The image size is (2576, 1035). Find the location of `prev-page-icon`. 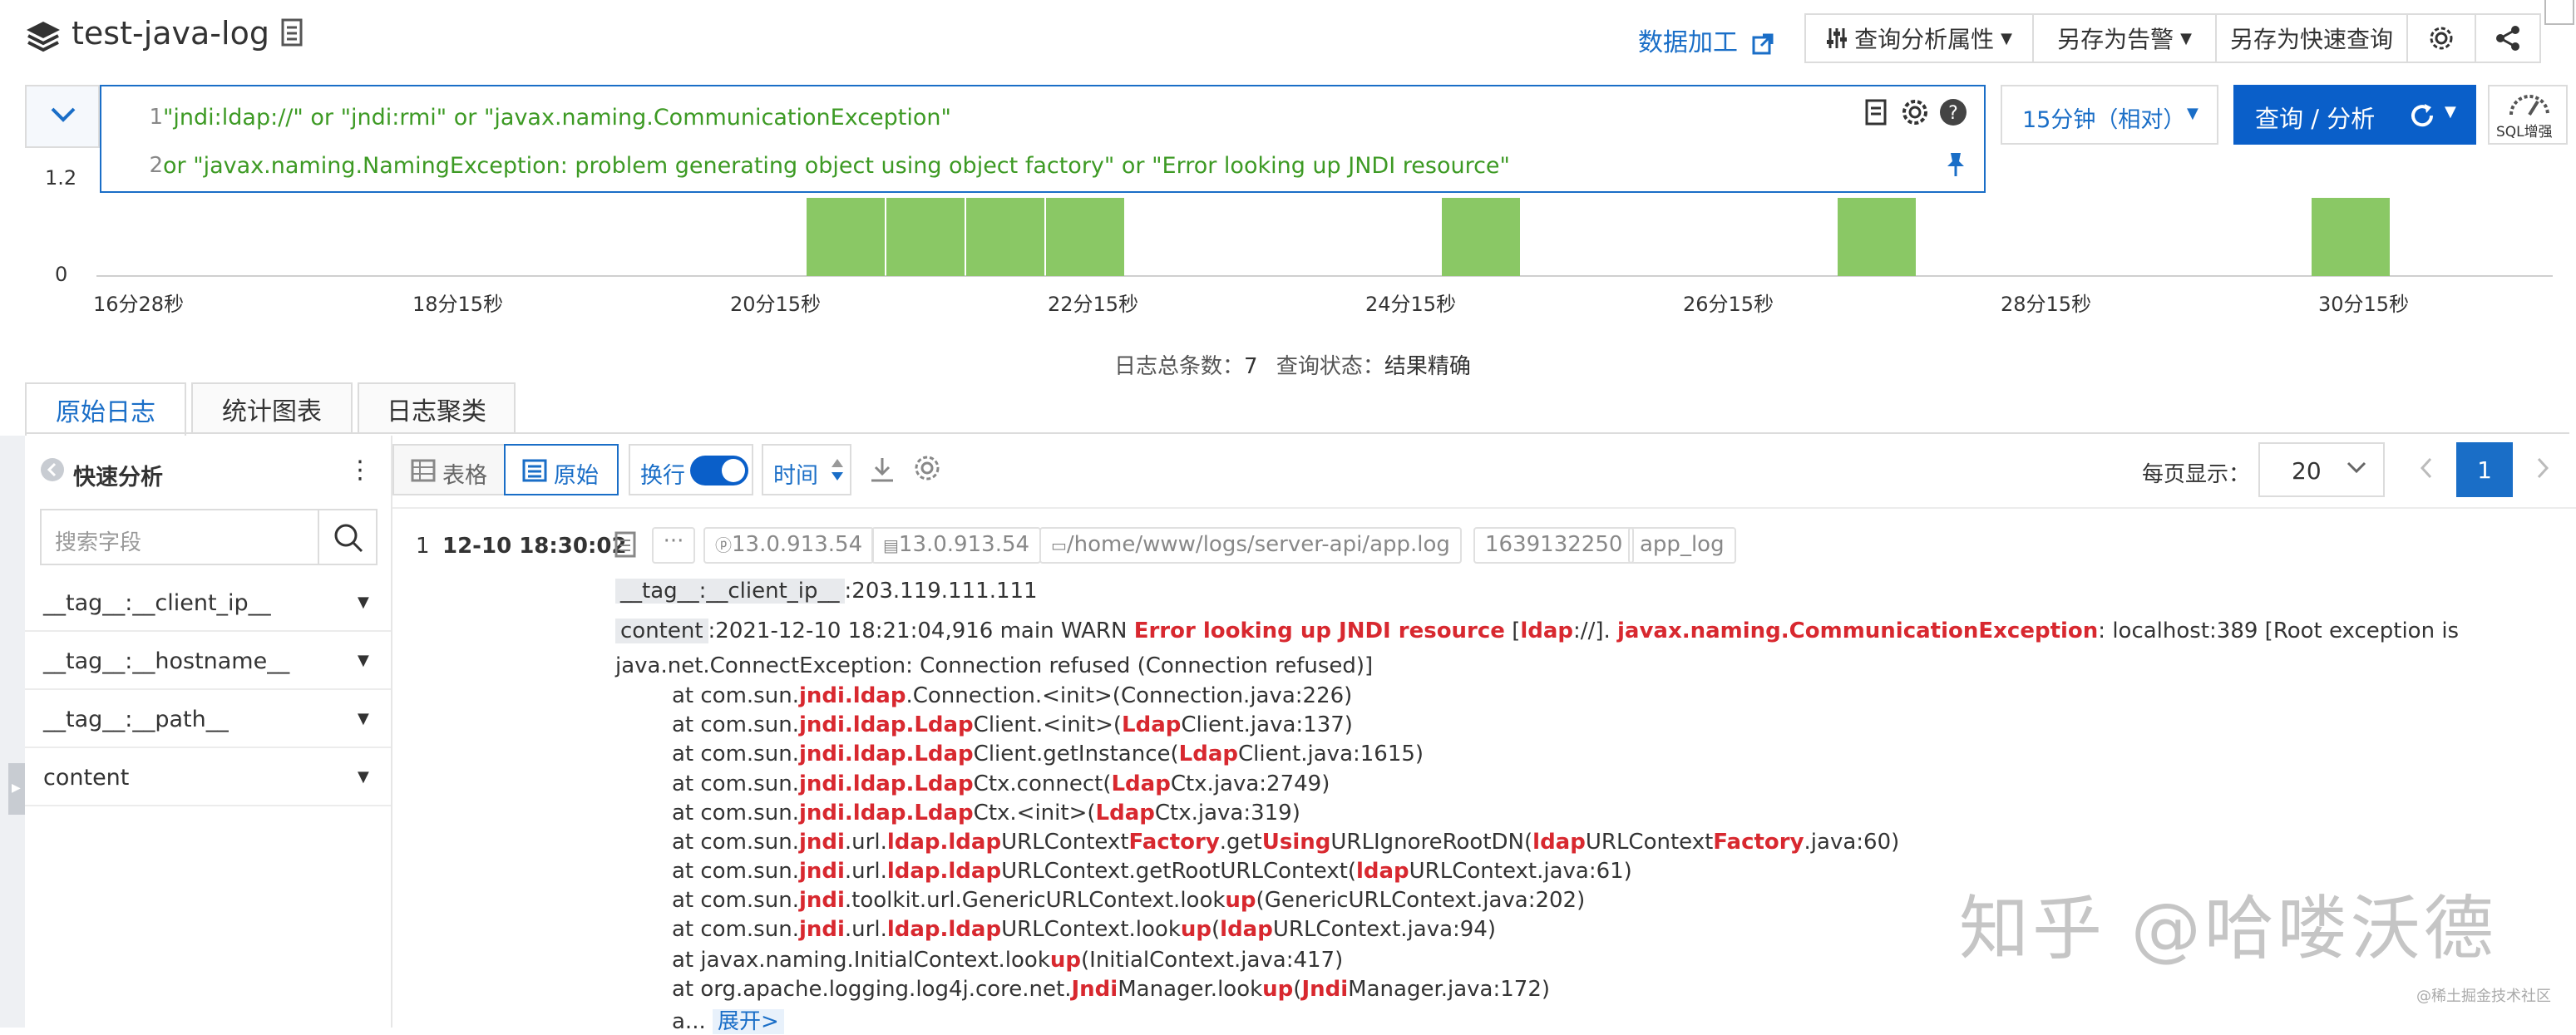

prev-page-icon is located at coordinates (2426, 468).